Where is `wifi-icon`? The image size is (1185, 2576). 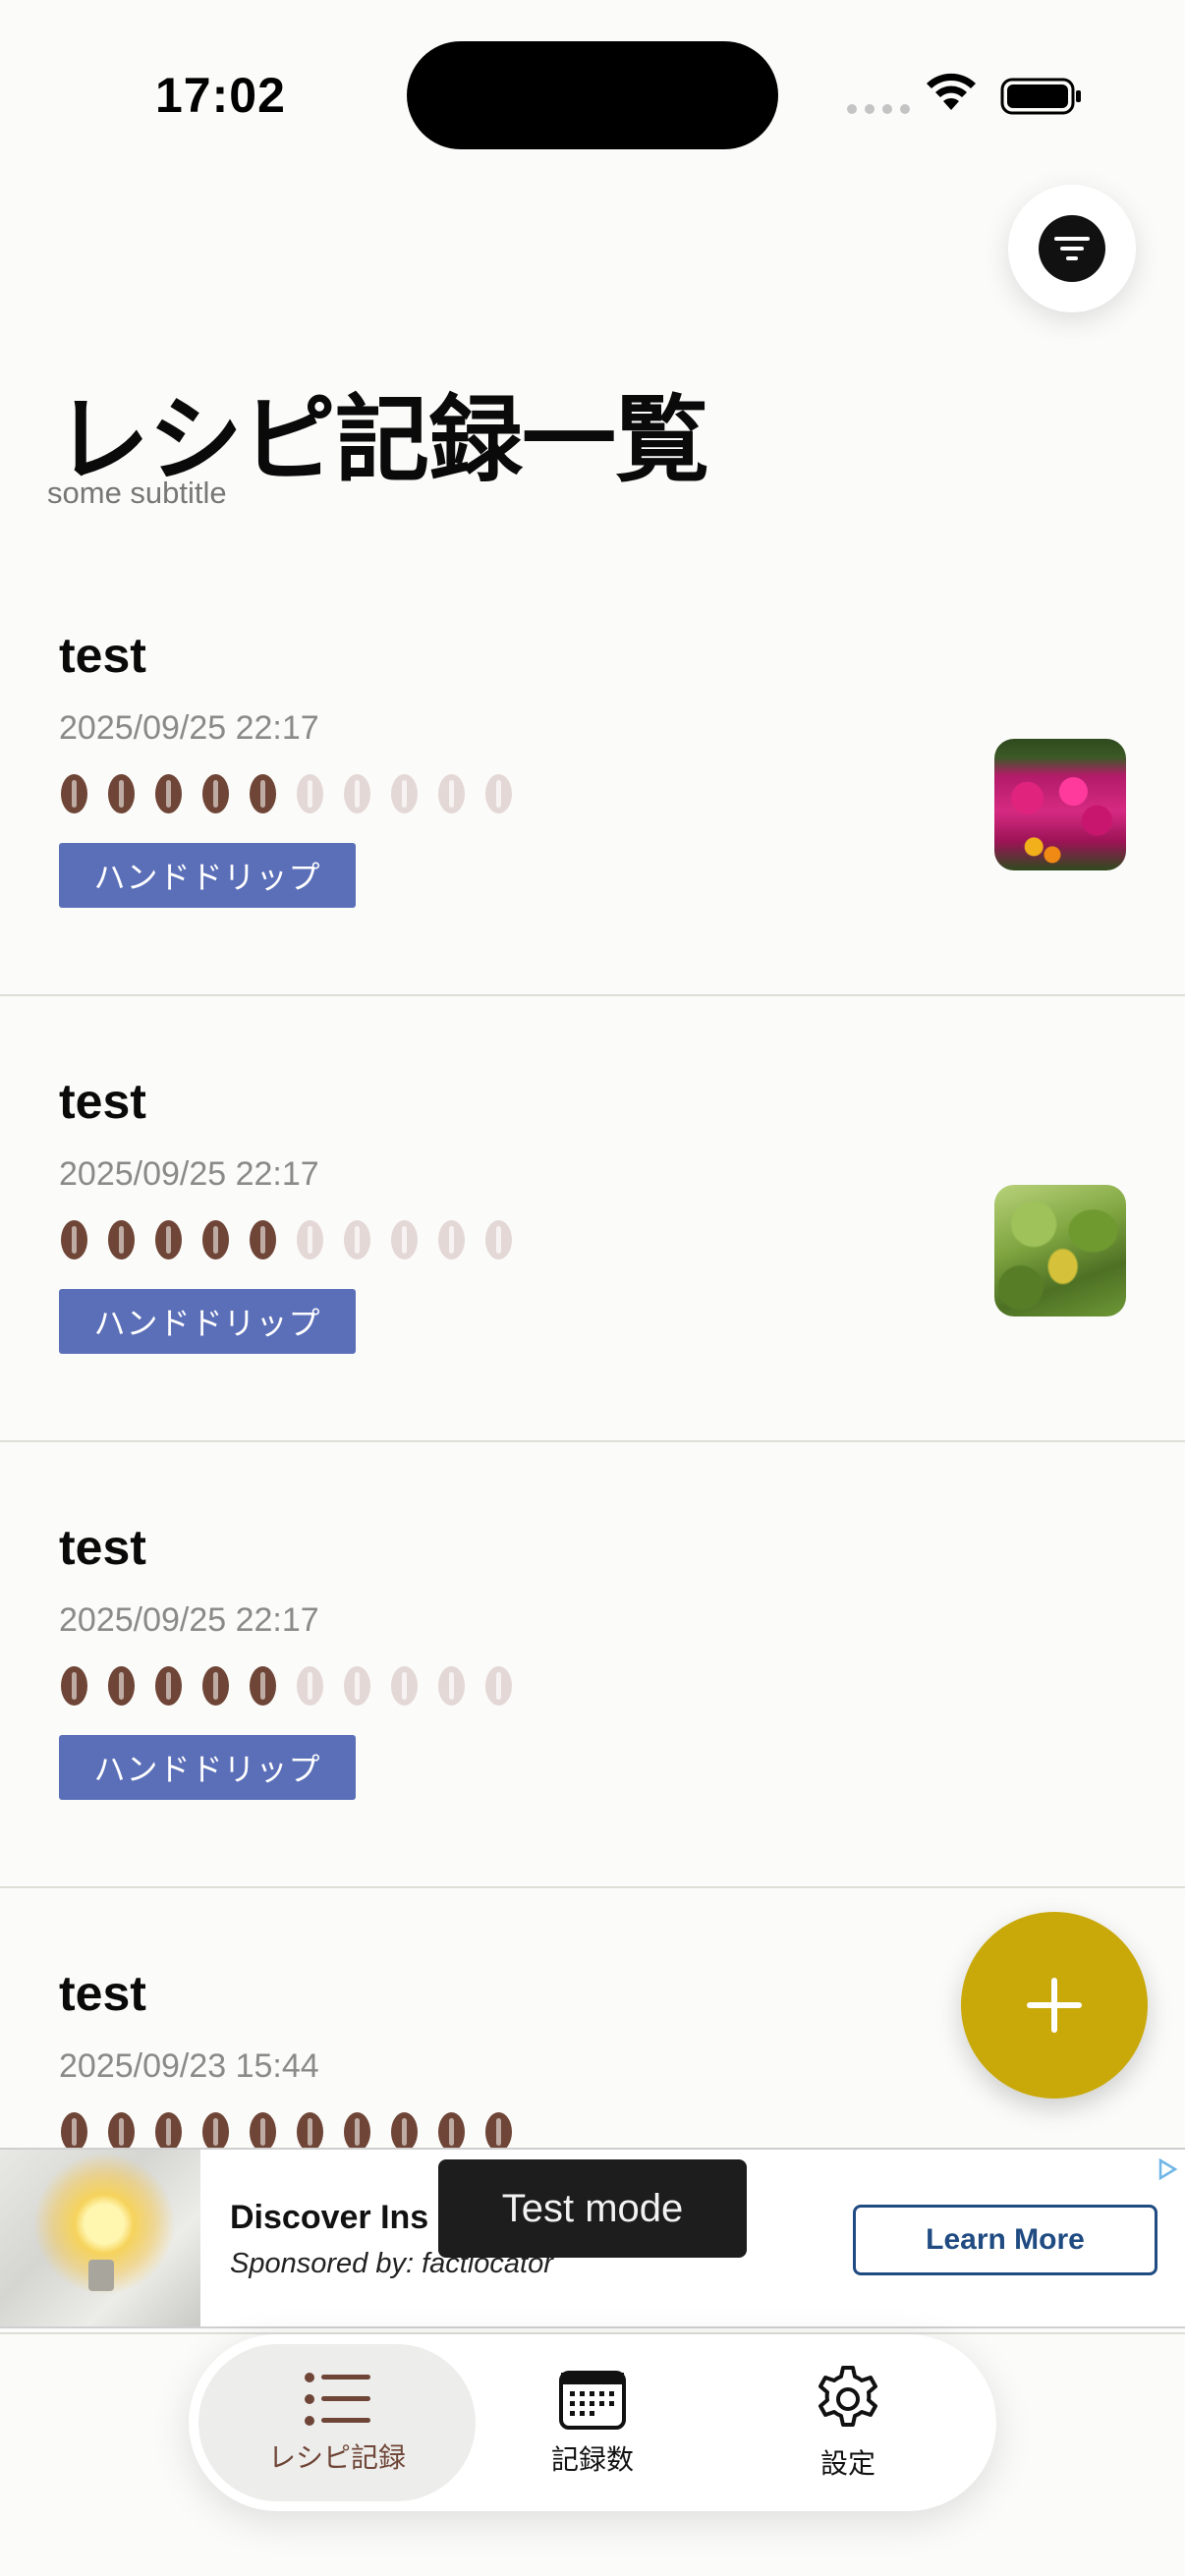 wifi-icon is located at coordinates (952, 91).